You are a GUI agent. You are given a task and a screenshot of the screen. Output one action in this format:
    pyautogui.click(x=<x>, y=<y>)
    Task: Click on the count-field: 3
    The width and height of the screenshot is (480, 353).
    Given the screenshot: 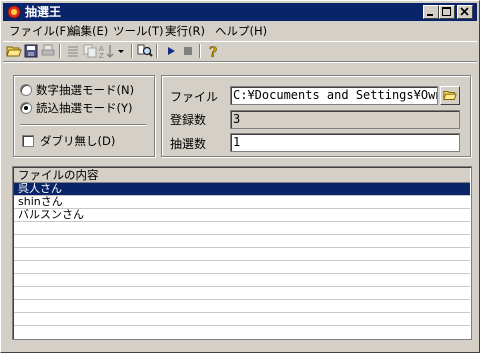 What is the action you would take?
    pyautogui.click(x=345, y=119)
    